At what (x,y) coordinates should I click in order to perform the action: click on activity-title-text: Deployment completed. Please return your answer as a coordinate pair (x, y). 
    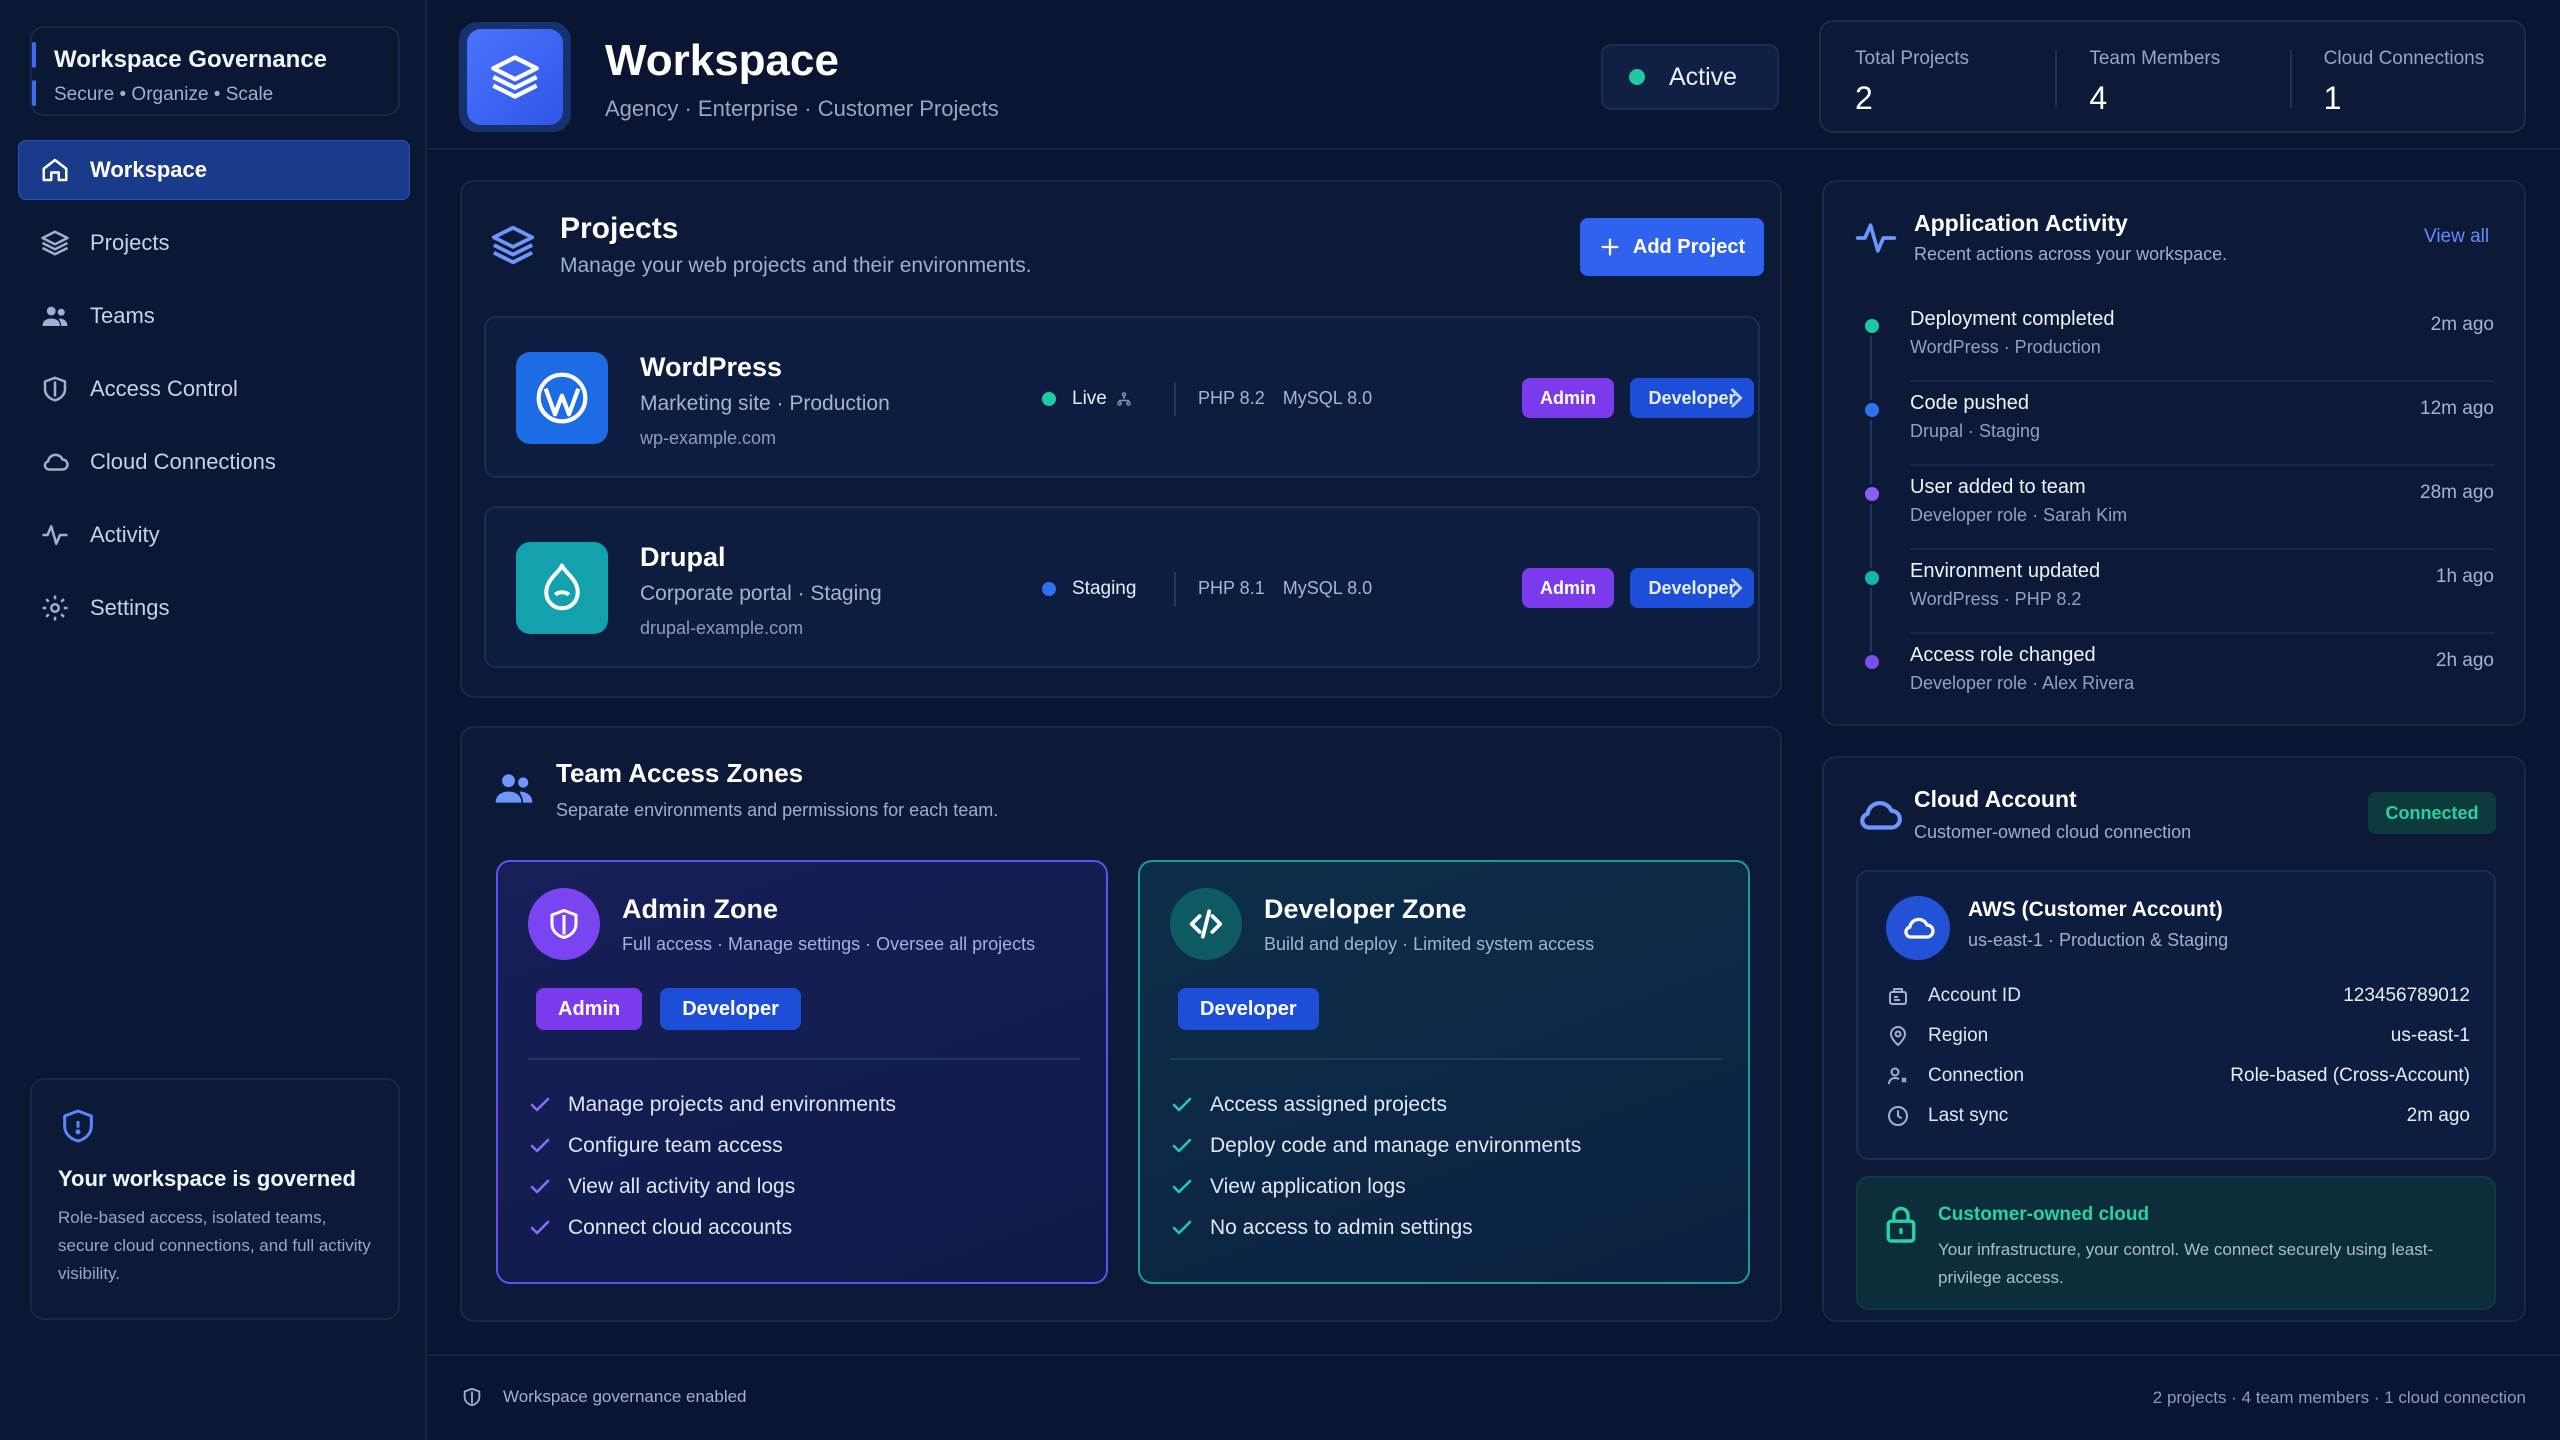
    Looking at the image, I should click on (2012, 319).